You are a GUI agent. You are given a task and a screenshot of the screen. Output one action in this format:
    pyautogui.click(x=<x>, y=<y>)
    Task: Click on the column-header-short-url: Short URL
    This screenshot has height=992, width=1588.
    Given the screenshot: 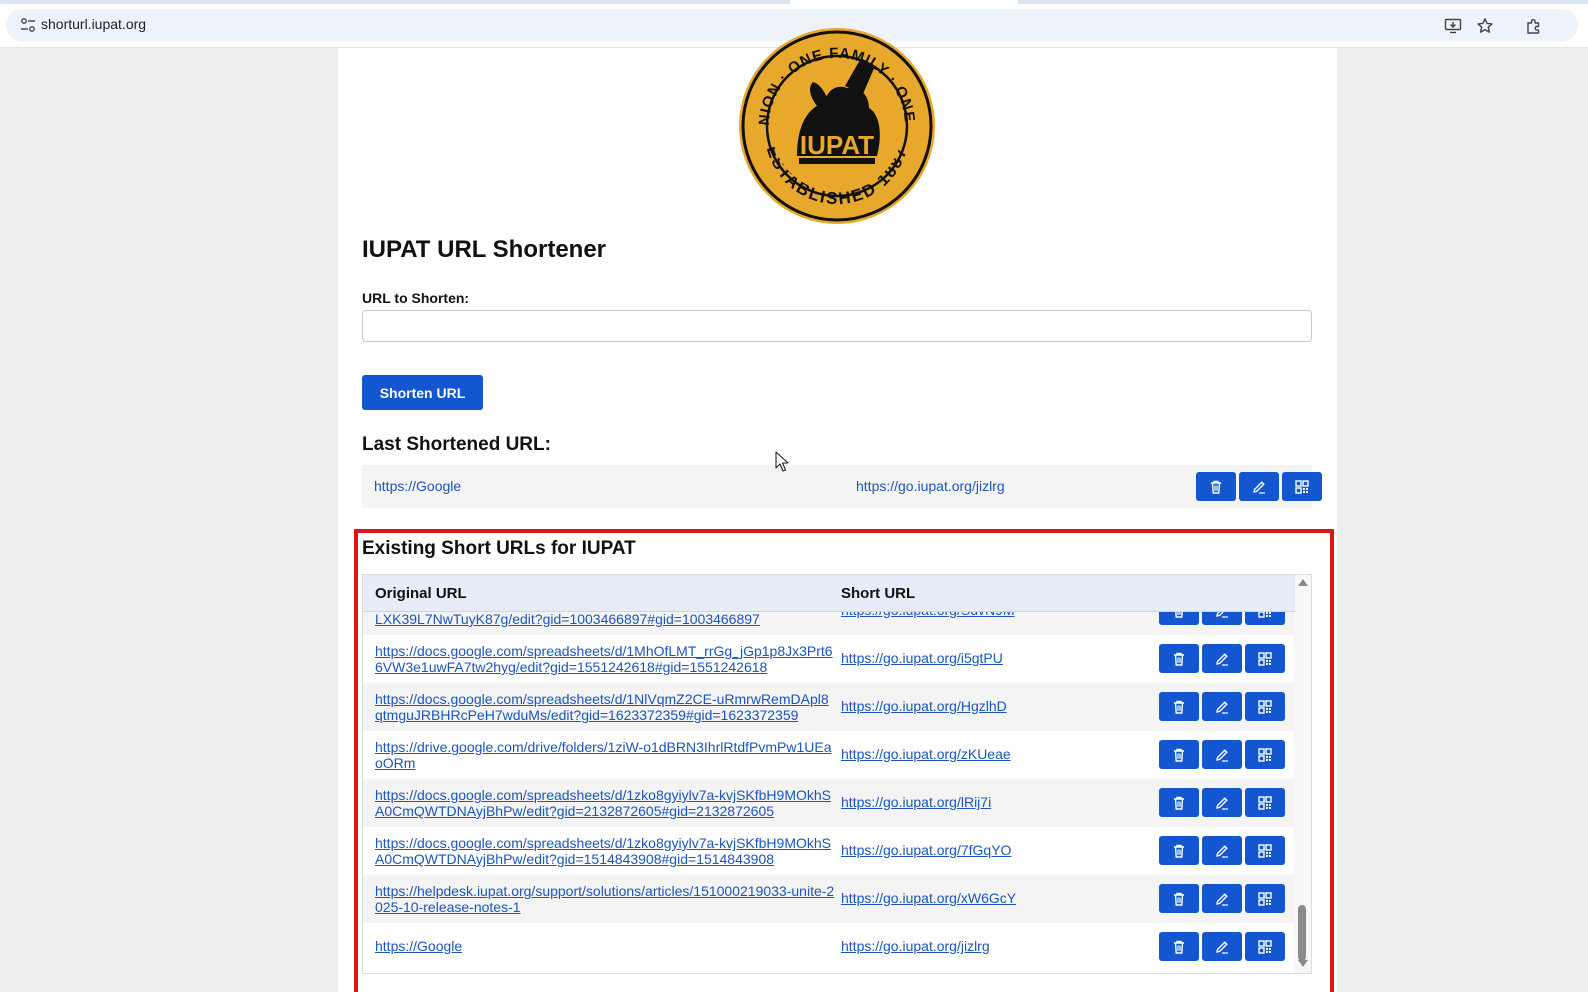 What is the action you would take?
    pyautogui.click(x=878, y=593)
    